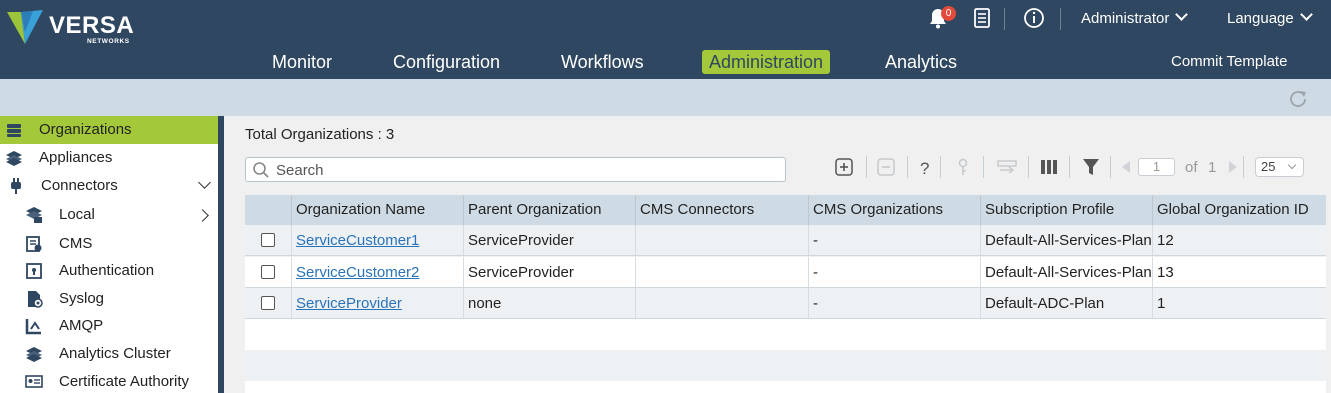 Image resolution: width=1331 pixels, height=393 pixels. I want to click on sidebar-item-label: Connectors, so click(79, 185).